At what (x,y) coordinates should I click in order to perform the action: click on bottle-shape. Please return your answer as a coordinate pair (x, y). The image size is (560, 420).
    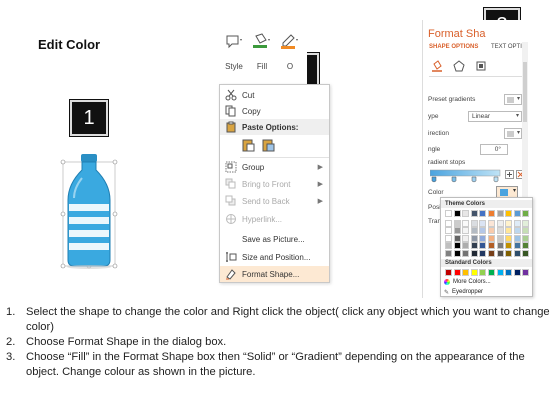
    Looking at the image, I should click on (89, 209).